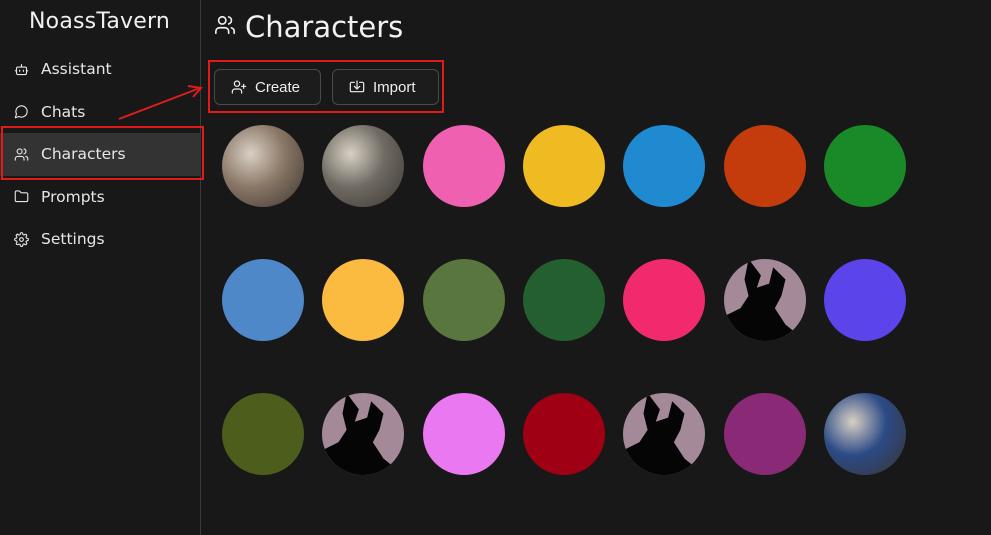 Image resolution: width=991 pixels, height=535 pixels. What do you see at coordinates (239, 87) in the screenshot?
I see `user-plus-icon` at bounding box center [239, 87].